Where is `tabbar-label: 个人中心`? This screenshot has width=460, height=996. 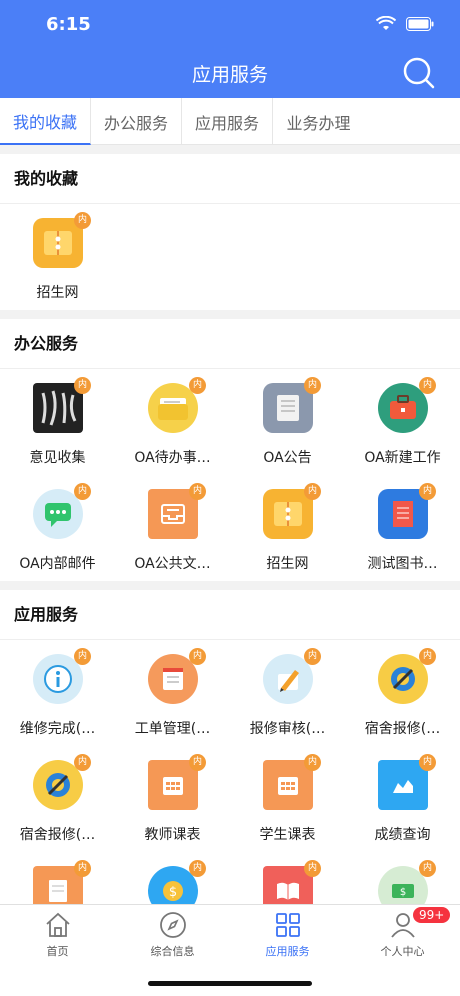
tabbar-label: 个人中心 is located at coordinates (402, 951).